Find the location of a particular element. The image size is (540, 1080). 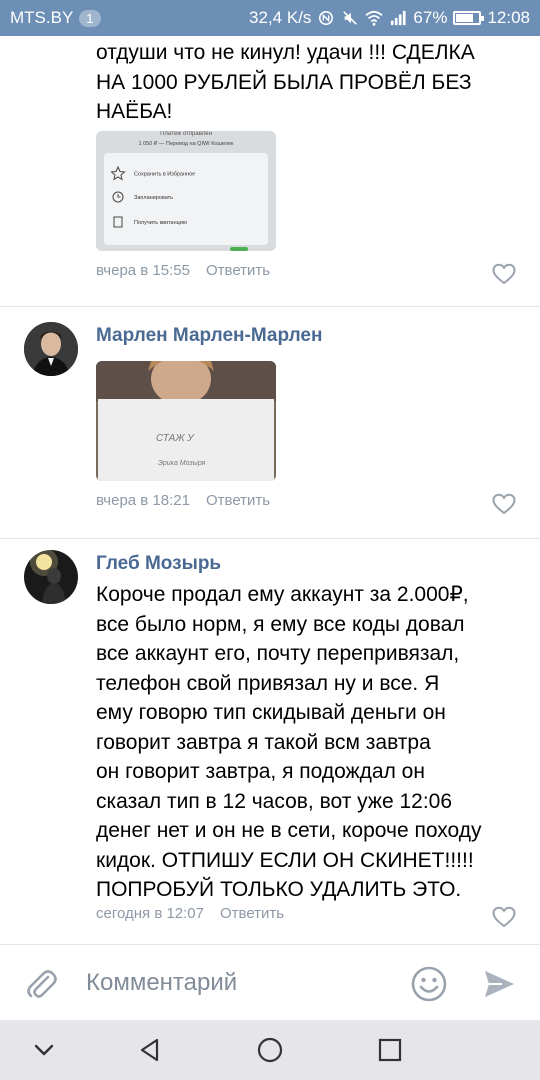

notification-badge: 1 is located at coordinates (90, 18).